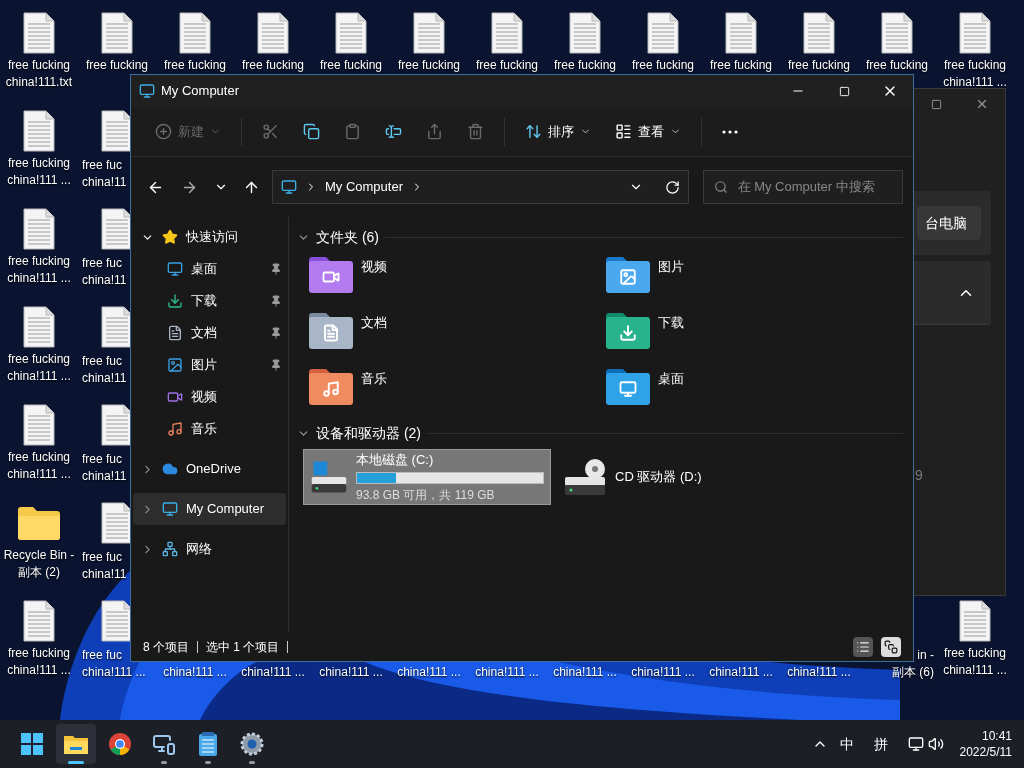 The height and width of the screenshot is (768, 1024). I want to click on clock-time: 10:41, so click(996, 736).